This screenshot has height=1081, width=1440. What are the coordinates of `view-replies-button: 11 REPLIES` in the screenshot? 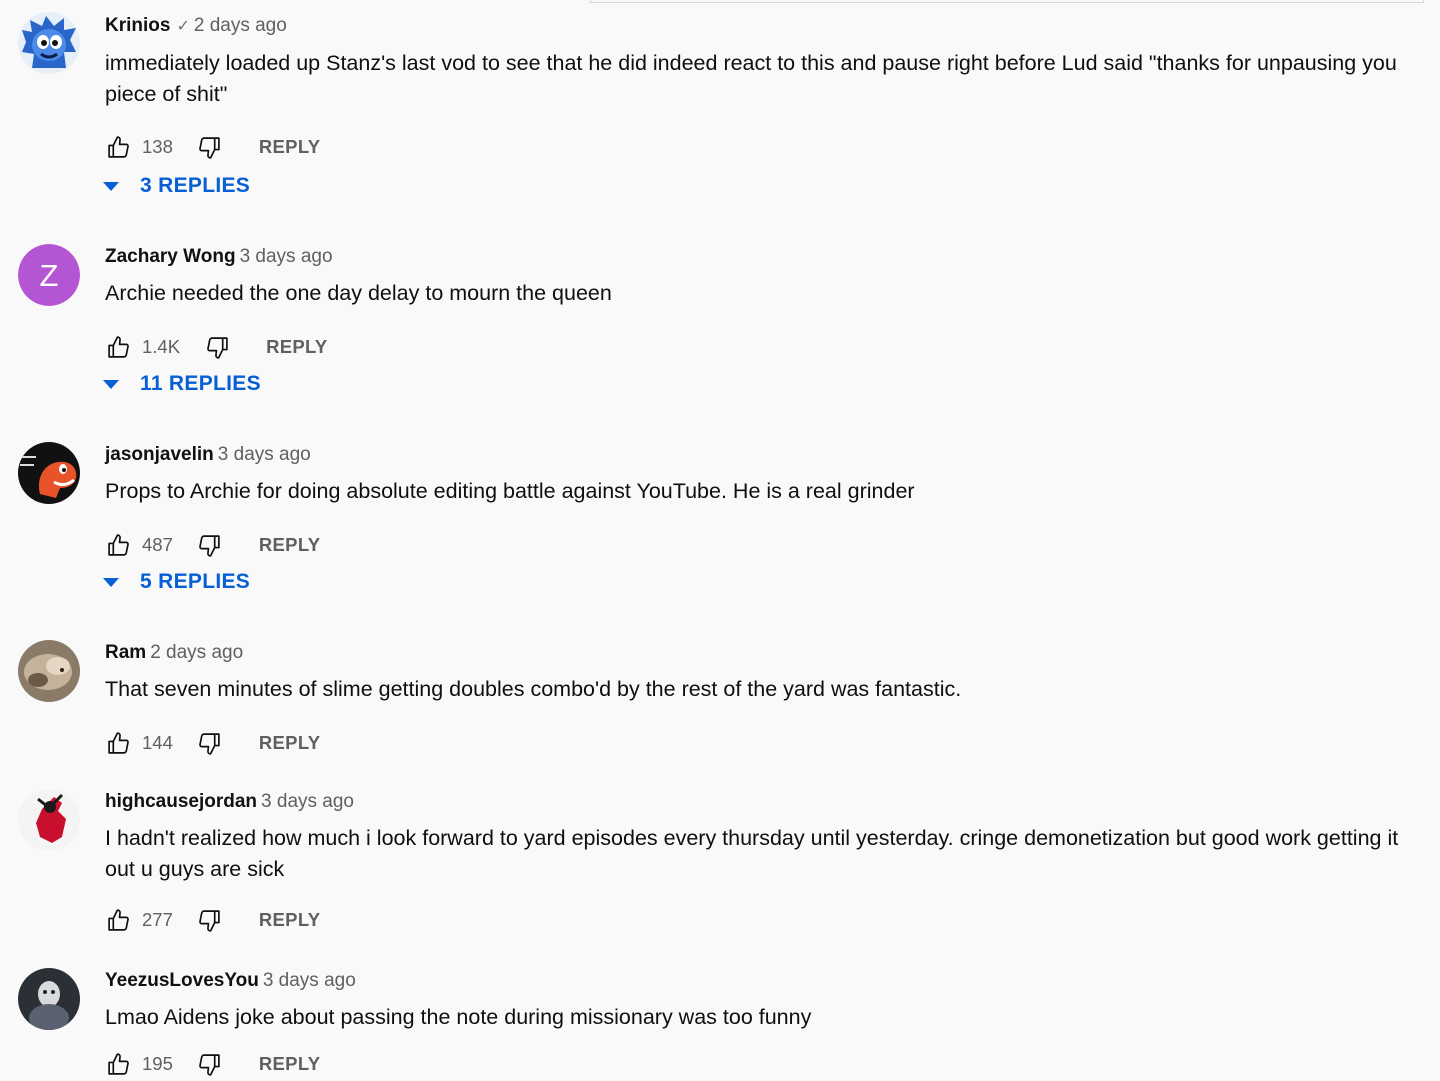 It's located at (180, 384).